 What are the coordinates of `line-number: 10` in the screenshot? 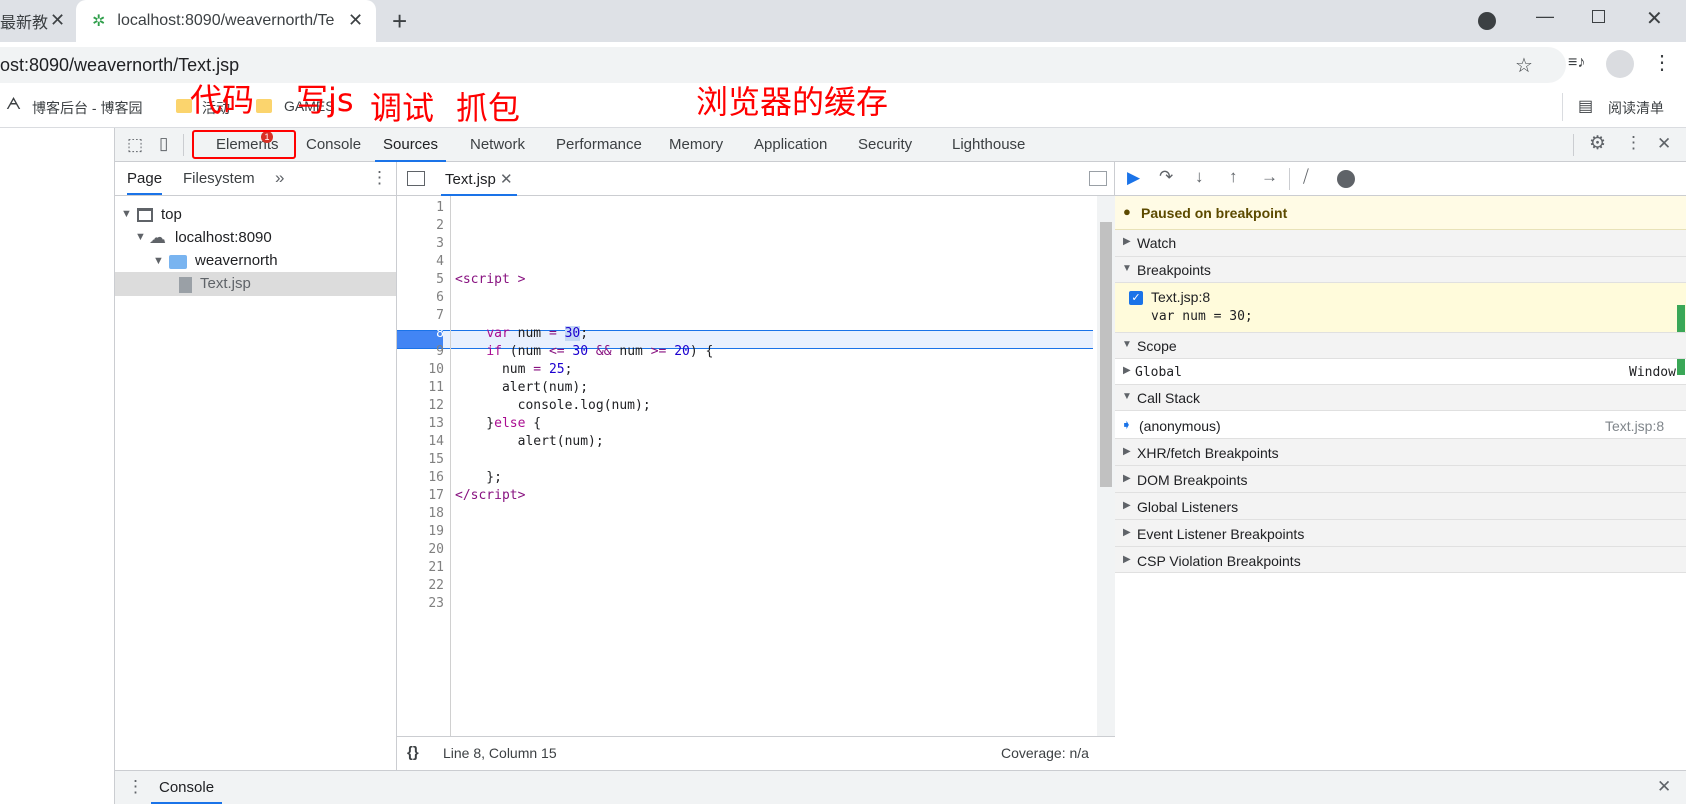 It's located at (436, 369).